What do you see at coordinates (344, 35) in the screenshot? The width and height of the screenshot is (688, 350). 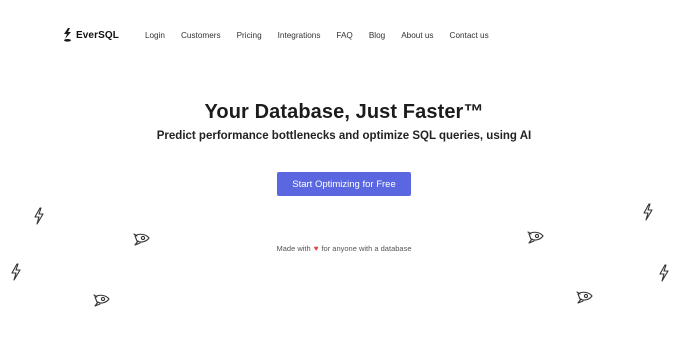 I see `nav-link-faq: FAQ` at bounding box center [344, 35].